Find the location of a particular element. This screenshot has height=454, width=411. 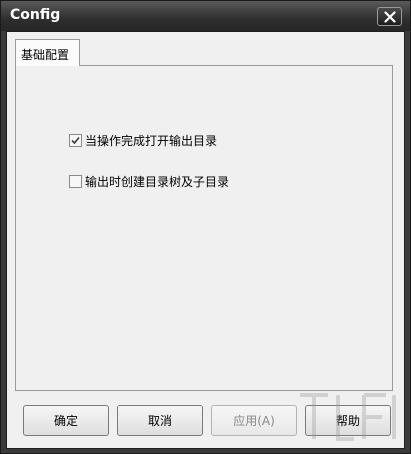

close-icon is located at coordinates (390, 17).